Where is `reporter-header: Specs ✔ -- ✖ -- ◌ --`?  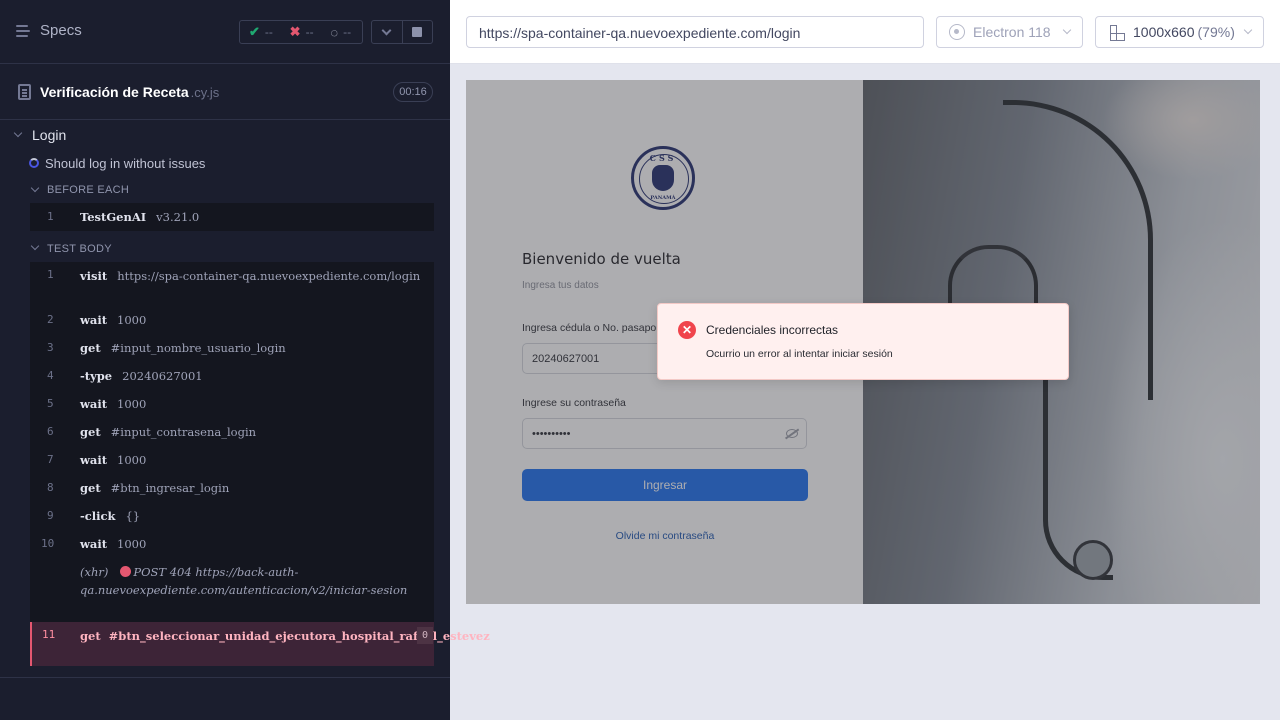
reporter-header: Specs ✔ -- ✖ -- ◌ -- is located at coordinates (225, 32).